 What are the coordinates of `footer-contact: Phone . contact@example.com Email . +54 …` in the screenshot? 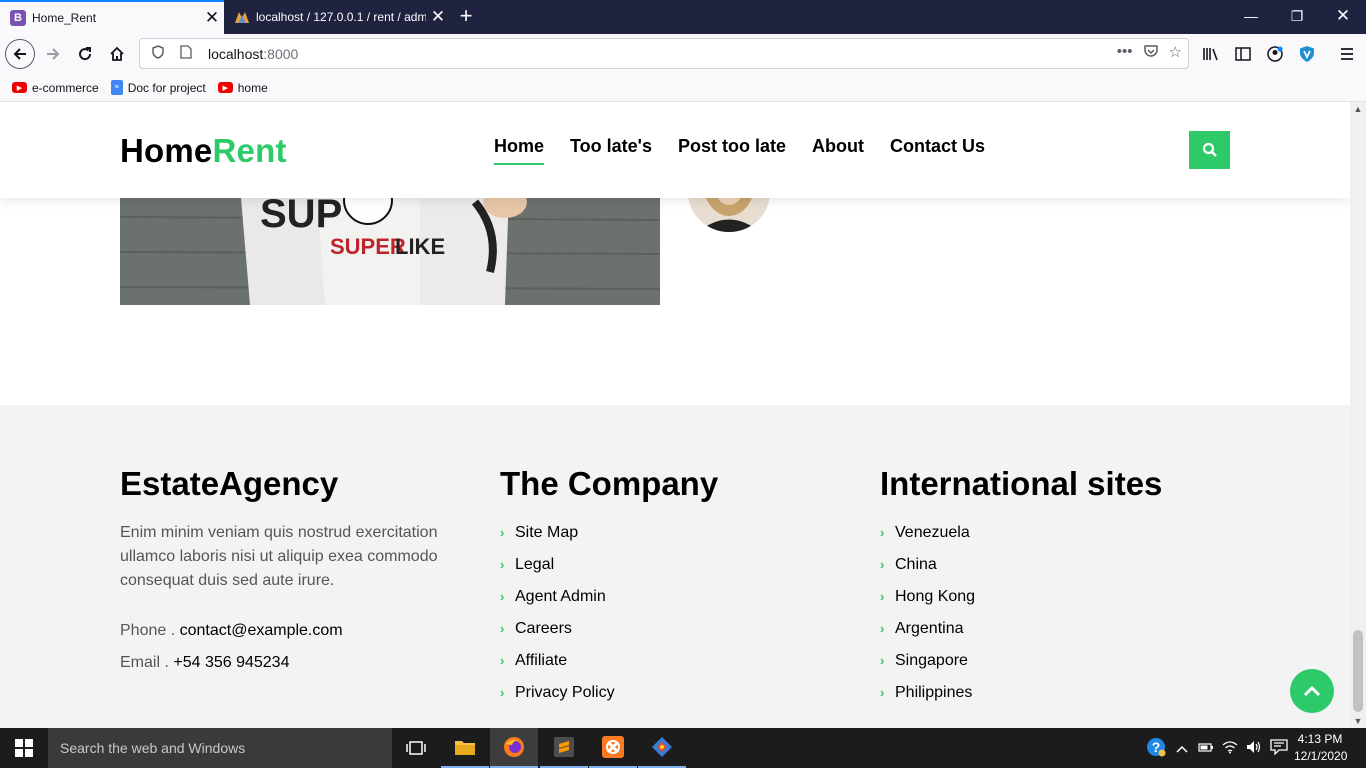 It's located at (290, 647).